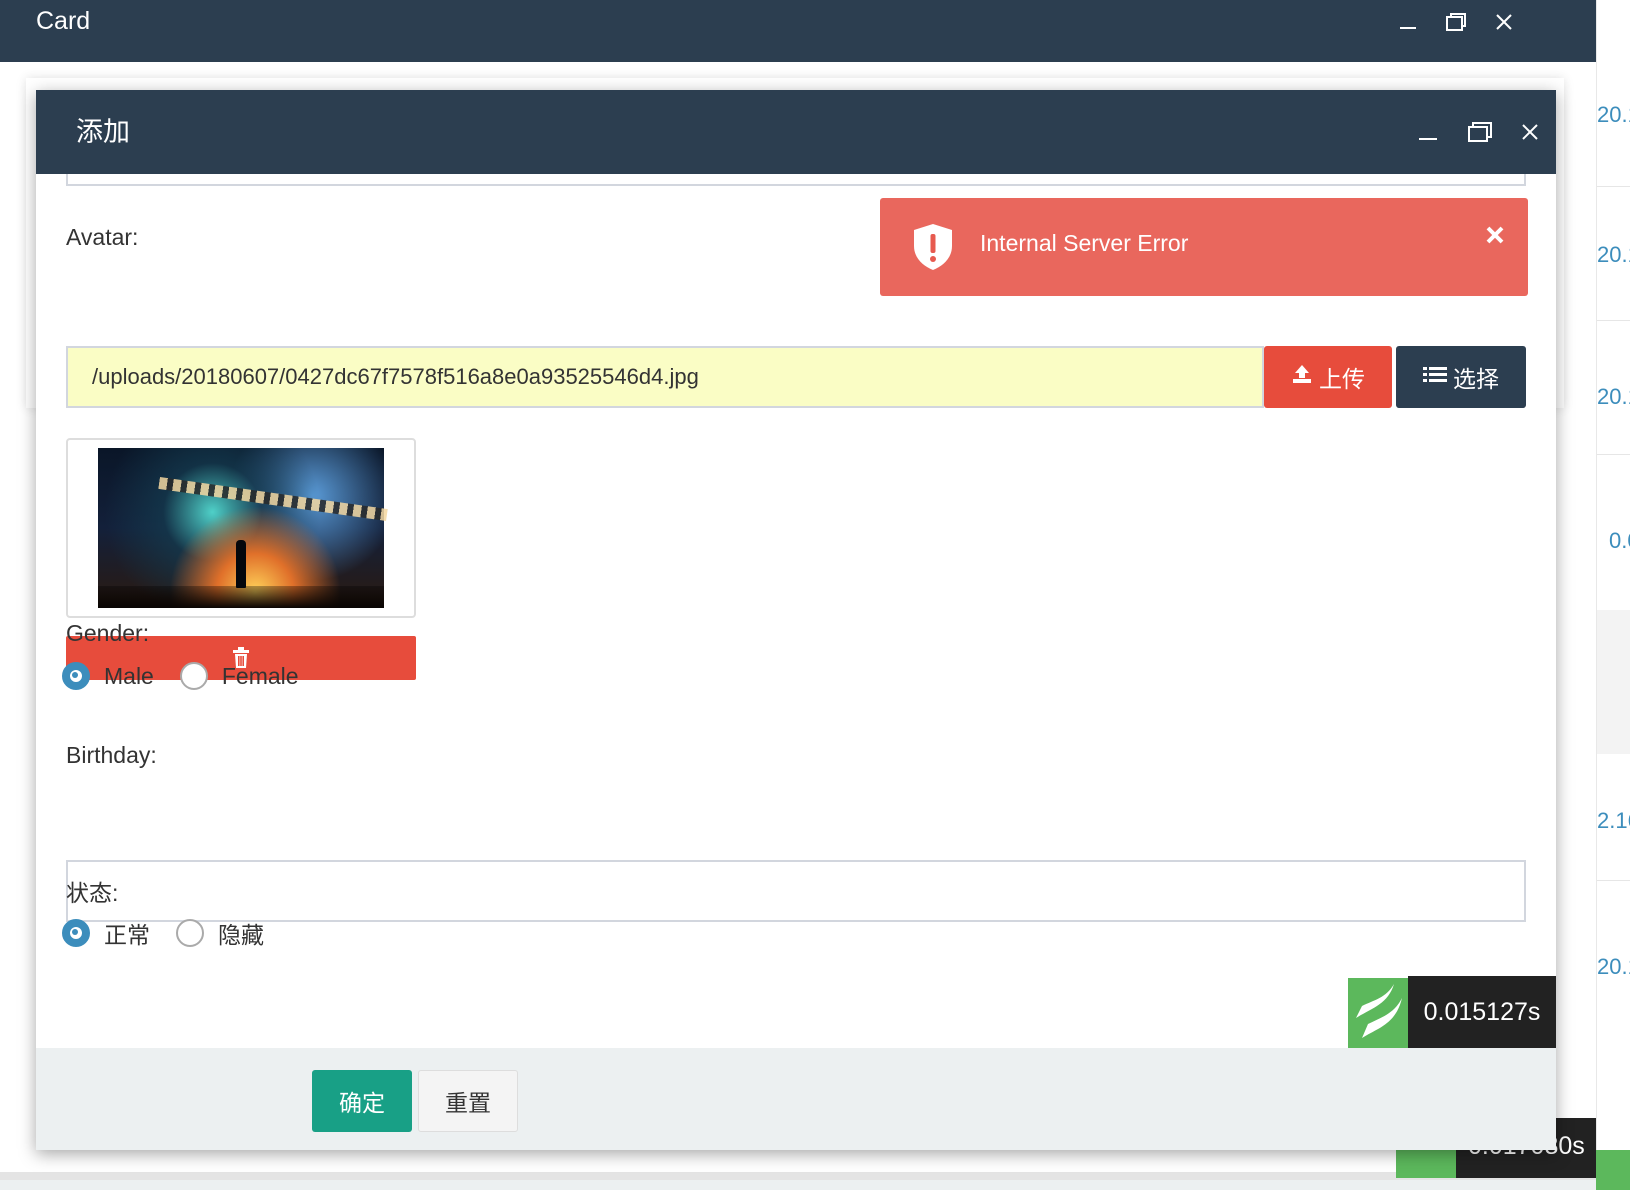  Describe the element at coordinates (796, 1099) in the screenshot. I see `dialog-footer: 确定 重置` at that location.